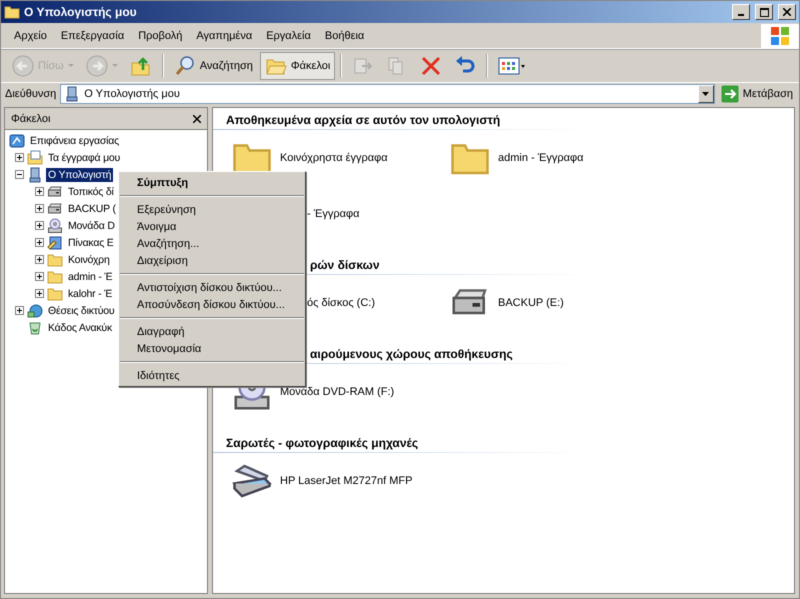  What do you see at coordinates (185, 66) in the screenshot?
I see `search-icon` at bounding box center [185, 66].